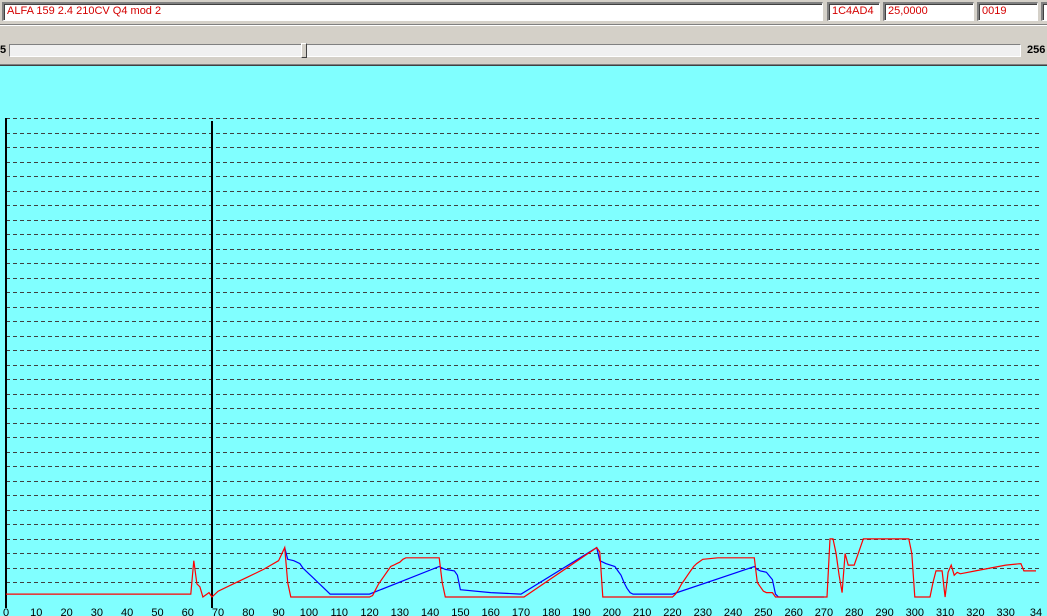  Describe the element at coordinates (157, 611) in the screenshot. I see `x-tick-label: 50` at that location.